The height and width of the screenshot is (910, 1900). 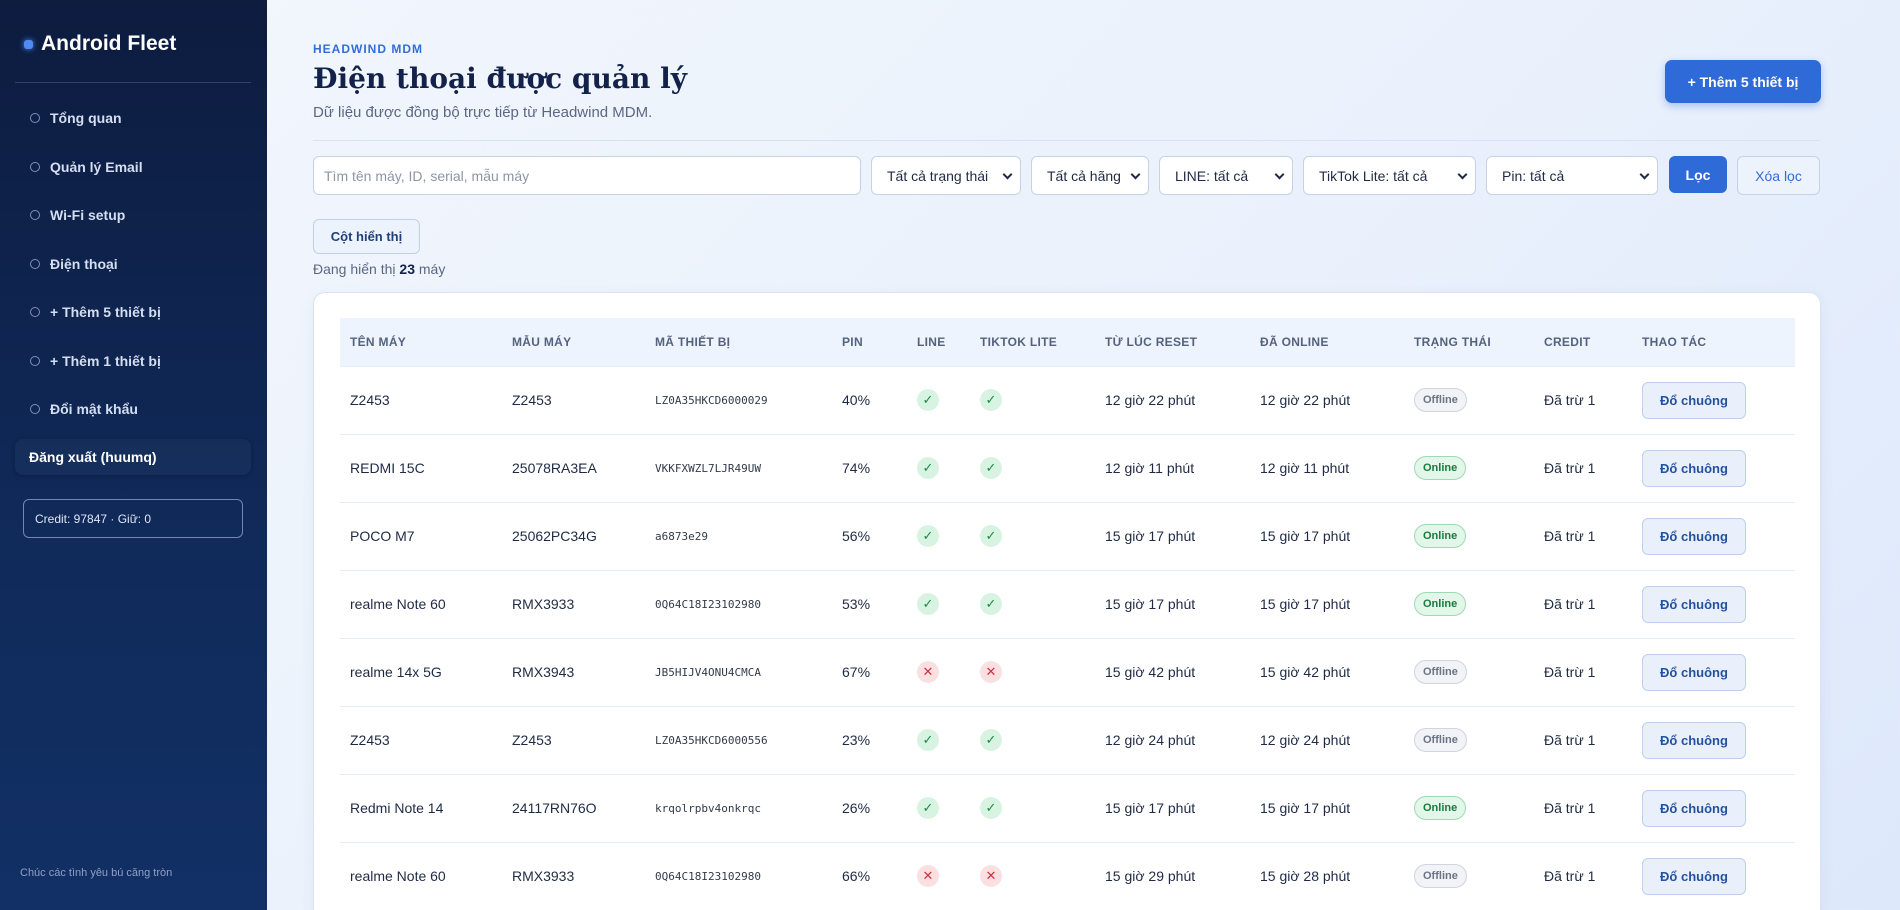 I want to click on reset-time-cell: 15 giờ 17 phút, so click(x=1172, y=535).